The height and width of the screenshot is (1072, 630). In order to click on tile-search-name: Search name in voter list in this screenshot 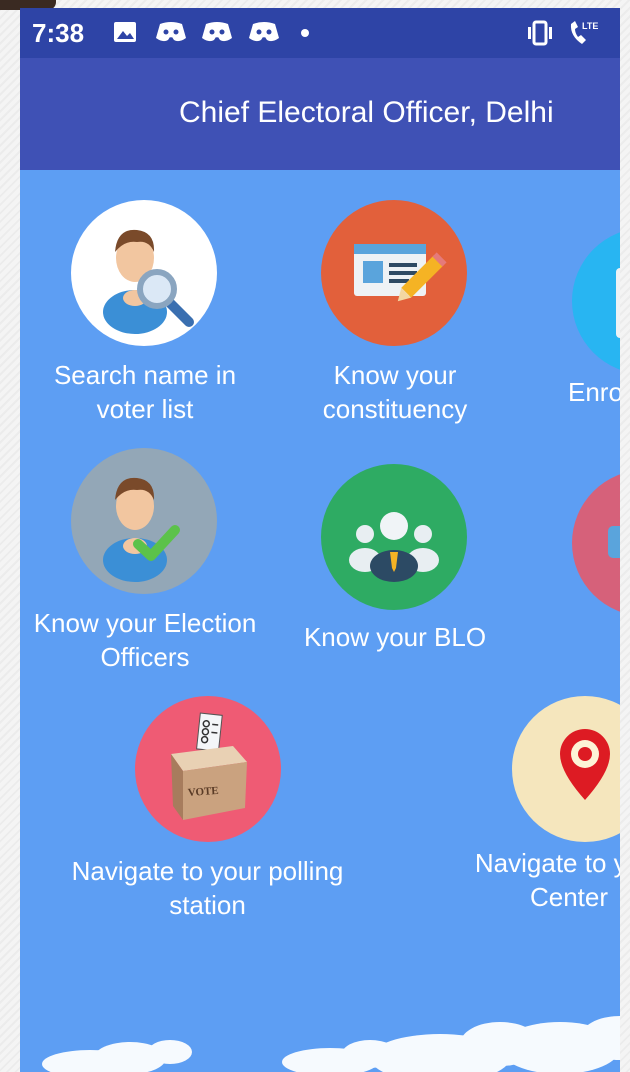, I will do `click(145, 315)`.